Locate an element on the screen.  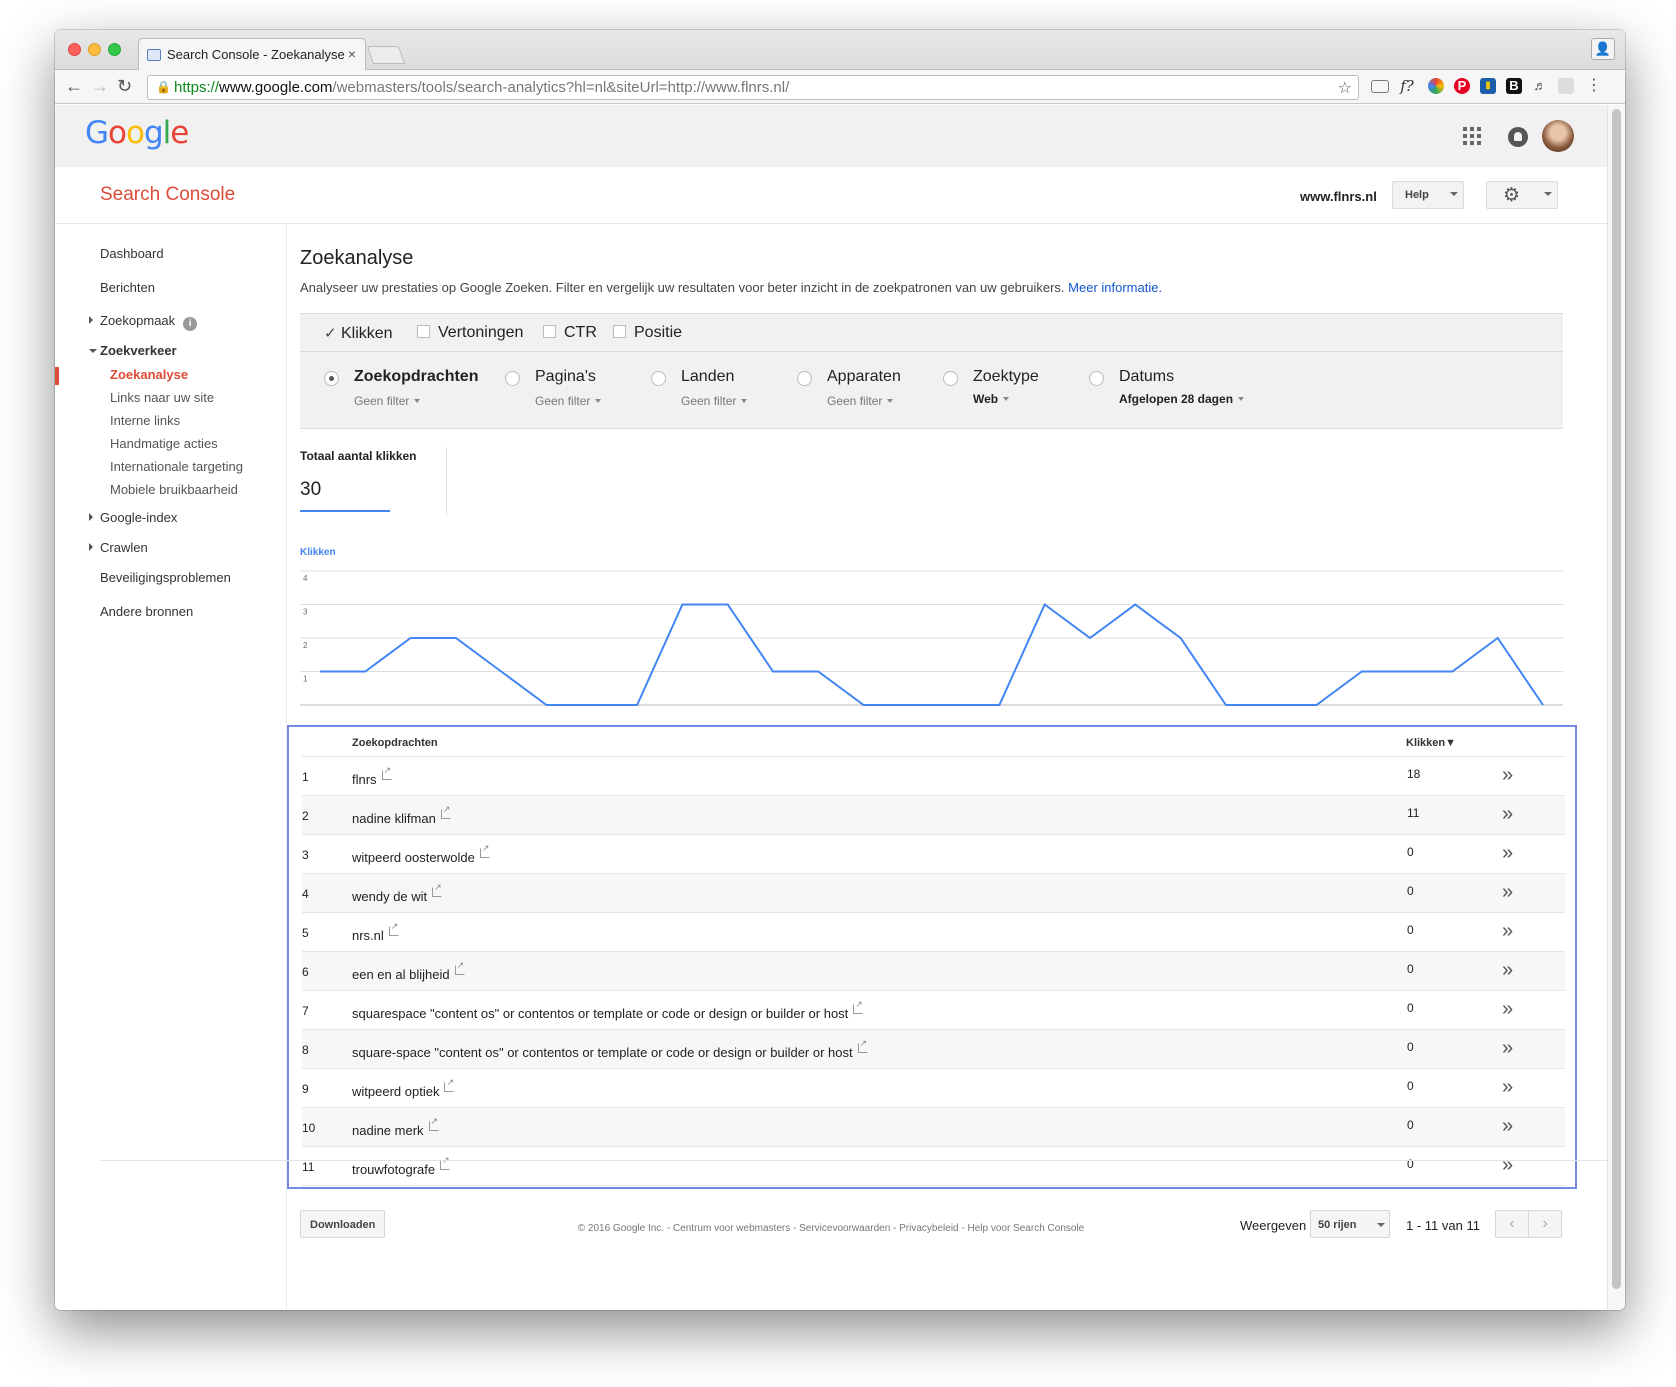
metric-impressions-checkbox: Vertoningen is located at coordinates (470, 333).